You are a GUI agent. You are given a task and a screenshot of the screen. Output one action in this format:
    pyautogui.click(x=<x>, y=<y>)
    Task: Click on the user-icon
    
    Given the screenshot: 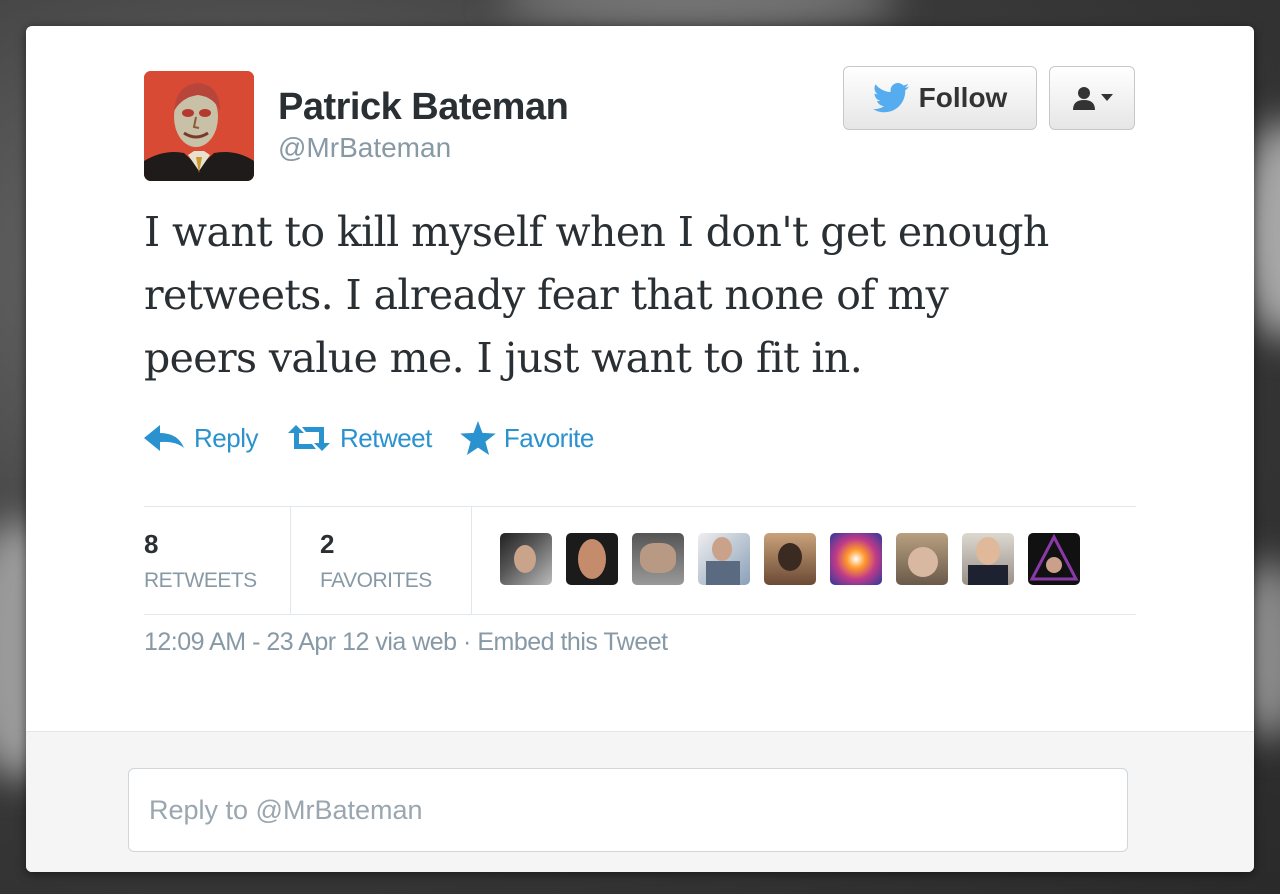 What is the action you would take?
    pyautogui.click(x=1084, y=98)
    